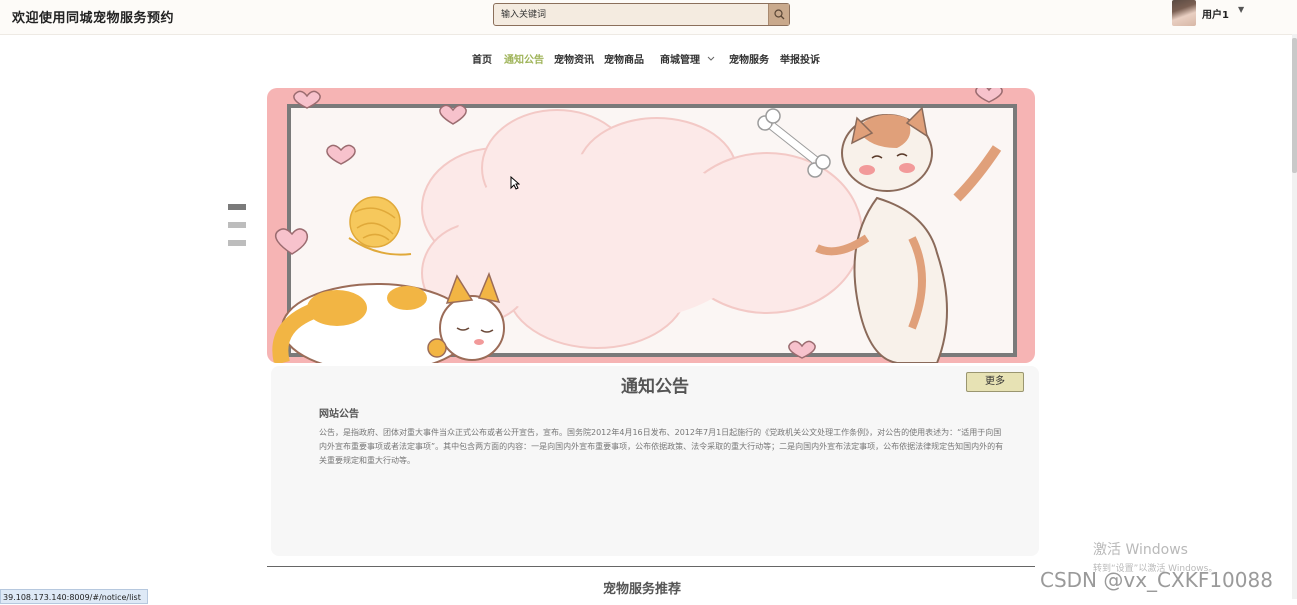 This screenshot has width=1297, height=605. What do you see at coordinates (995, 382) in the screenshot?
I see `more-button: 更多` at bounding box center [995, 382].